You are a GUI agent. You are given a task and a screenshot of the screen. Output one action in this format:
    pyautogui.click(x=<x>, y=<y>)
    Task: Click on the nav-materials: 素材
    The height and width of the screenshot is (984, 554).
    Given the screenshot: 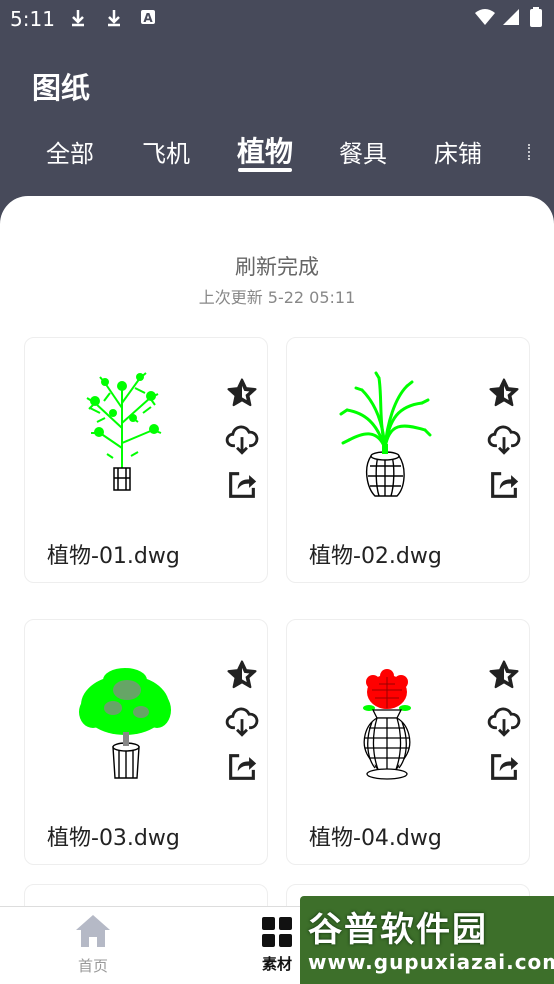 What is the action you would take?
    pyautogui.click(x=277, y=944)
    